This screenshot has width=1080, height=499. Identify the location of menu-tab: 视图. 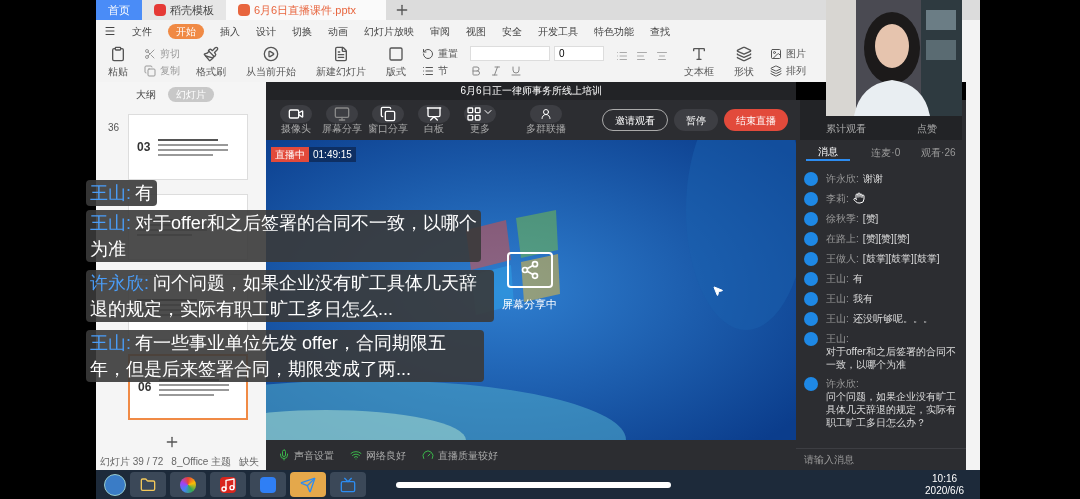
(476, 31).